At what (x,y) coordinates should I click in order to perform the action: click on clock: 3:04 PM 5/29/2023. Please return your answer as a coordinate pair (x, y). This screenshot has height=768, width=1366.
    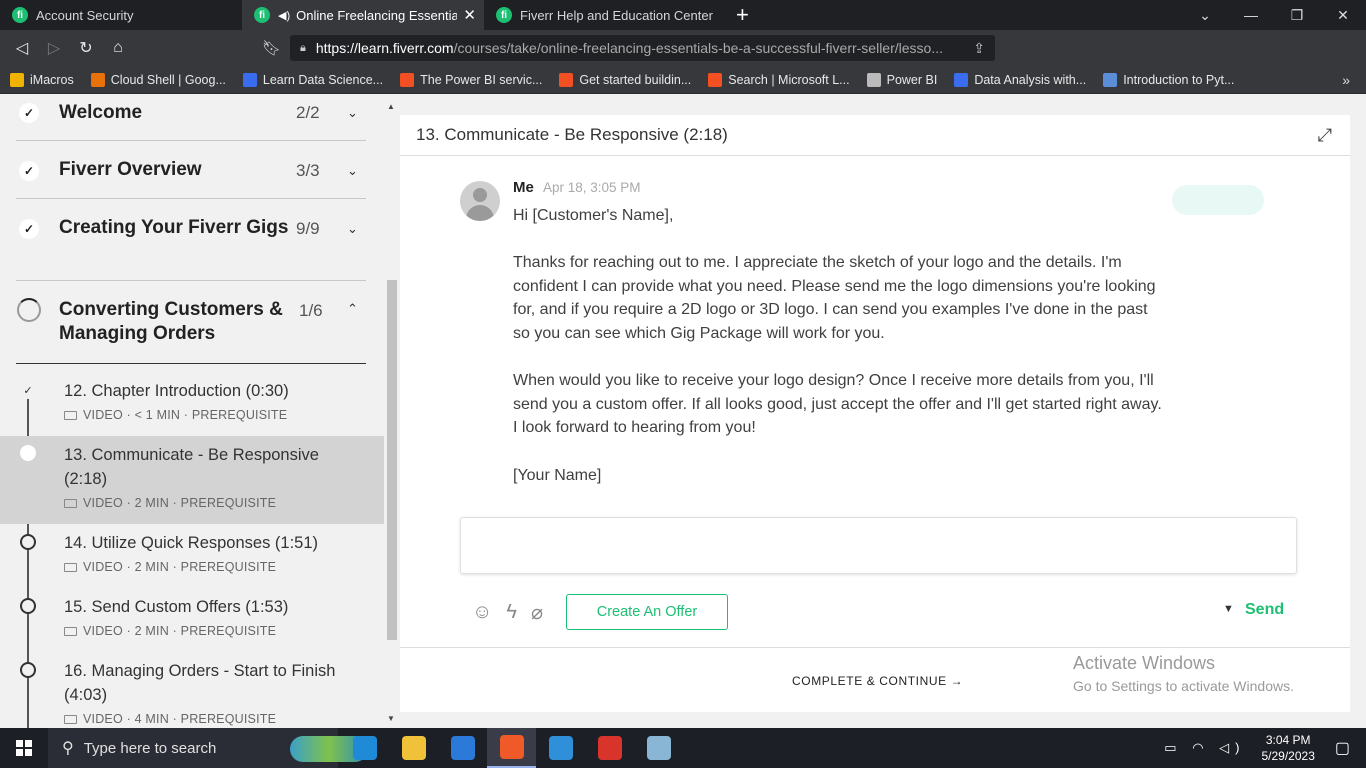
    Looking at the image, I should click on (1287, 748).